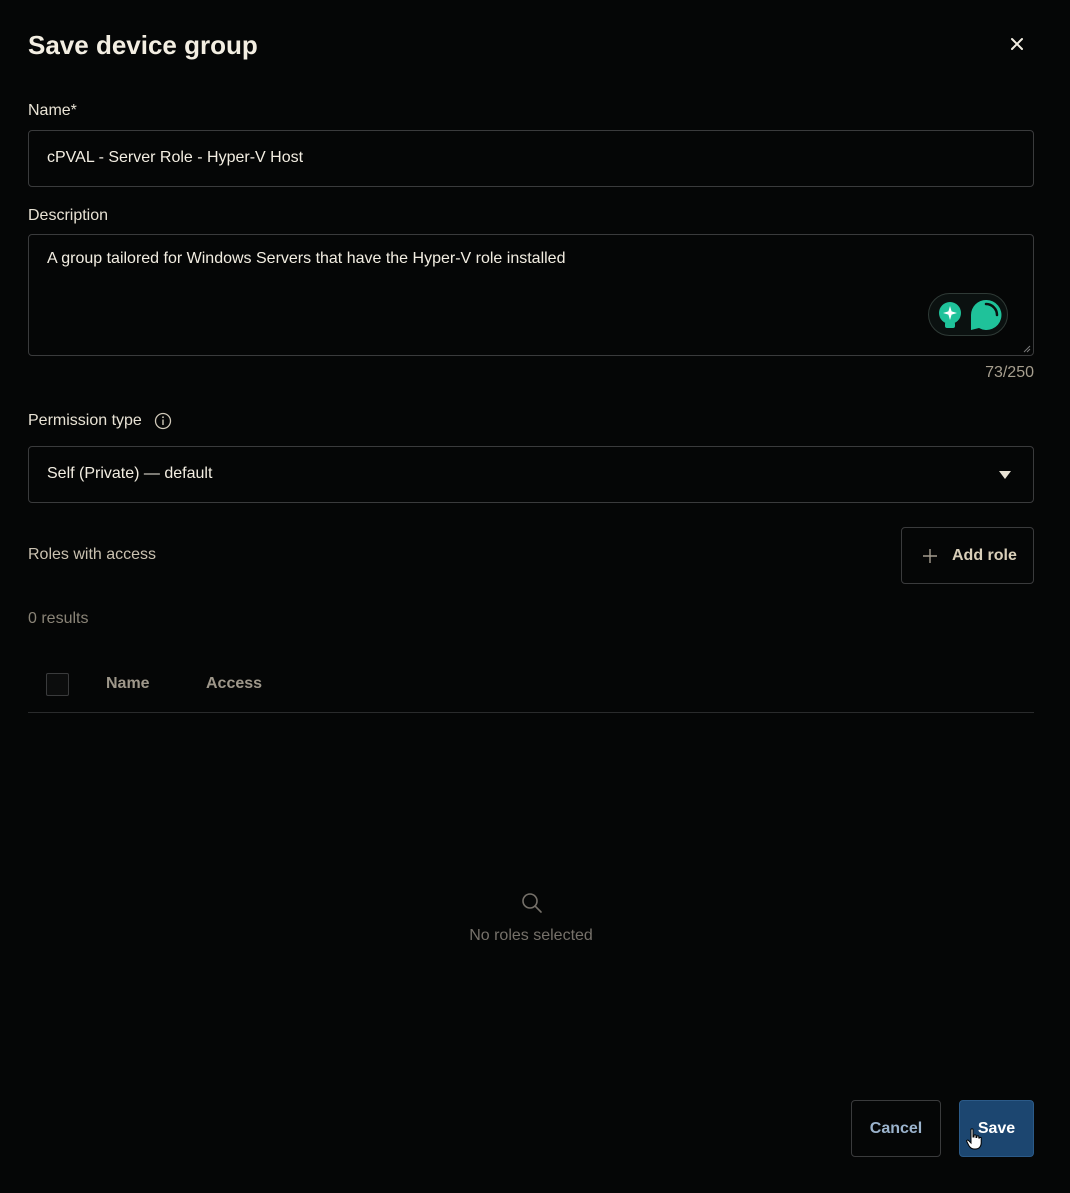 The image size is (1070, 1193). Describe the element at coordinates (531, 684) in the screenshot. I see `roles-table-header: Name Access` at that location.